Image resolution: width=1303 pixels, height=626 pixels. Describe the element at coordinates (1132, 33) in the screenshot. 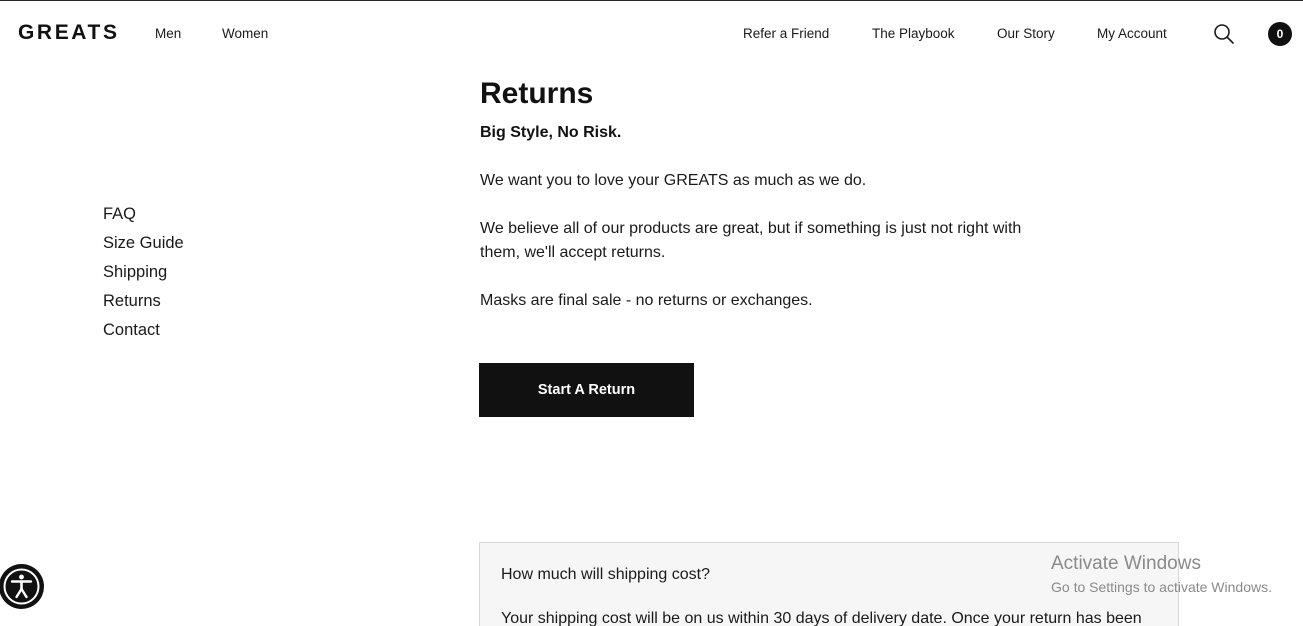

I see `nav-my-account: My Account` at that location.